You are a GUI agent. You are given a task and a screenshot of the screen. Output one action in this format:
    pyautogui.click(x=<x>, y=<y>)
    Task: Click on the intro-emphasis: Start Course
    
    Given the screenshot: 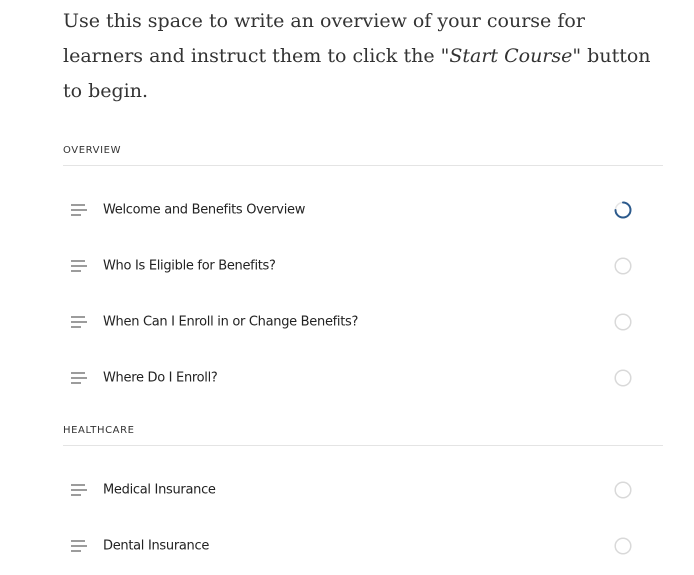 What is the action you would take?
    pyautogui.click(x=511, y=56)
    